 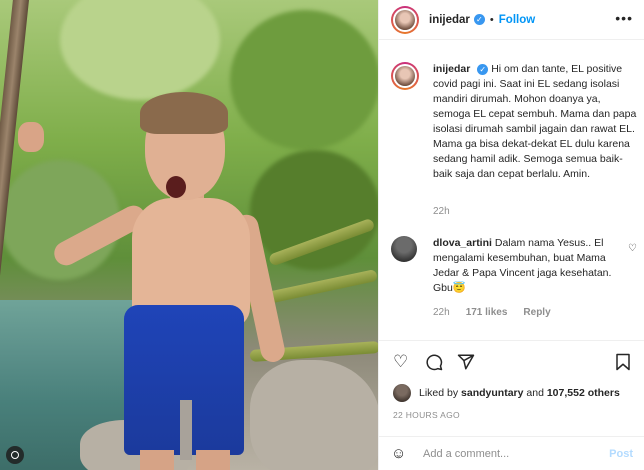 What do you see at coordinates (466, 364) in the screenshot?
I see `share-icon` at bounding box center [466, 364].